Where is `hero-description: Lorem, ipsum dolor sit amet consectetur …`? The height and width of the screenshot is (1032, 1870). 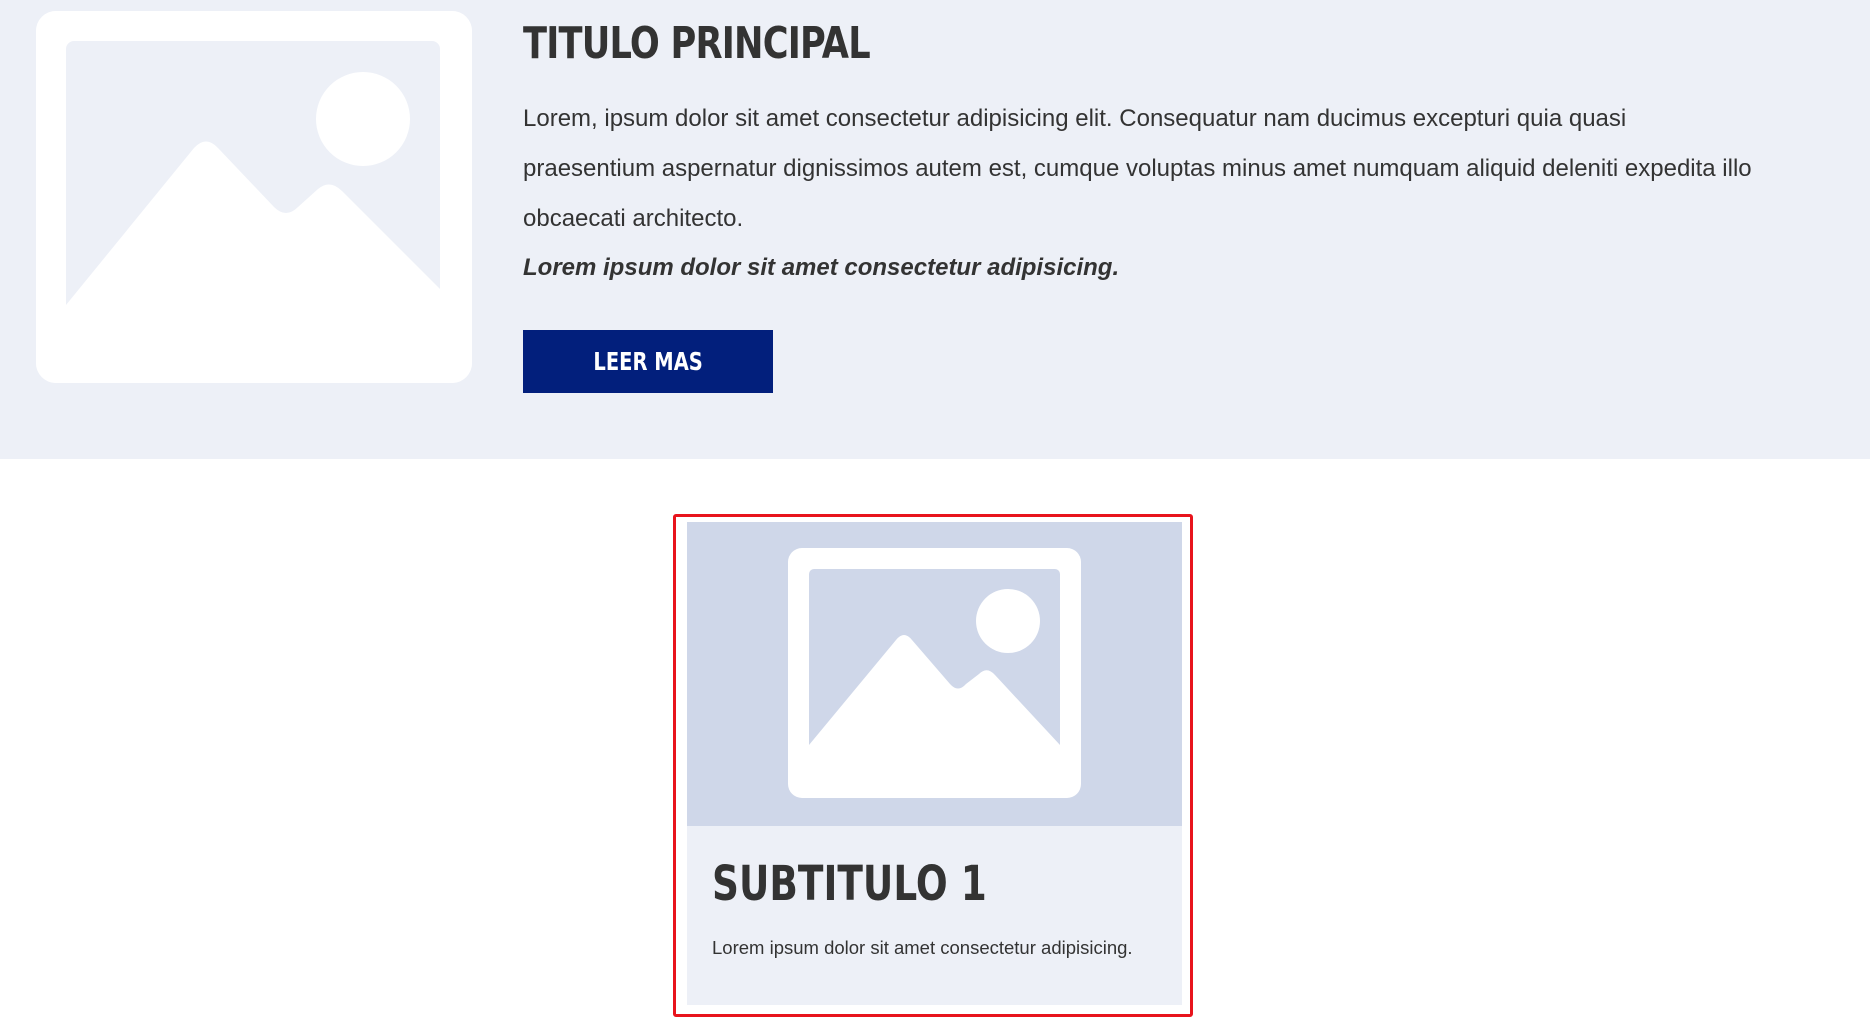 hero-description: Lorem, ipsum dolor sit amet consectetur … is located at coordinates (1137, 168).